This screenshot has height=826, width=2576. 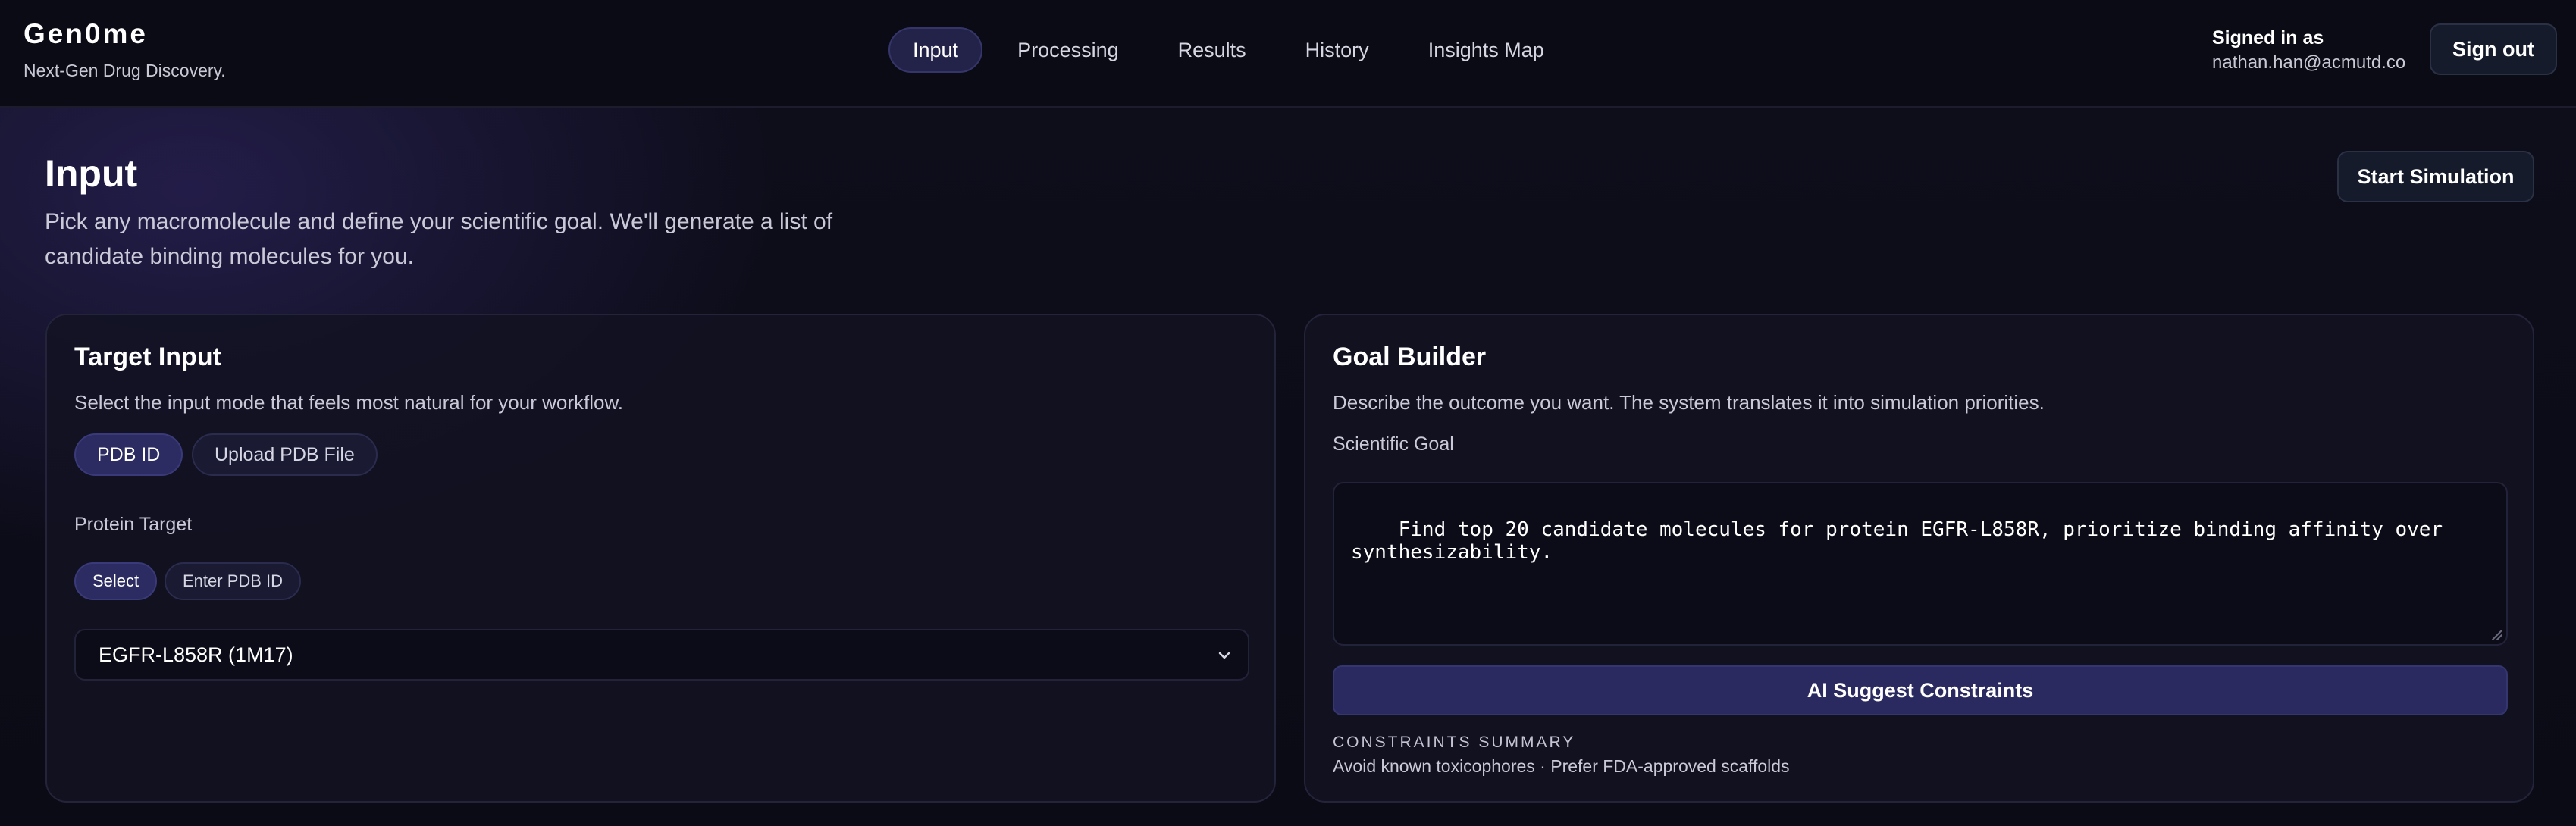 I want to click on sign-out-button: Sign out, so click(x=2493, y=49).